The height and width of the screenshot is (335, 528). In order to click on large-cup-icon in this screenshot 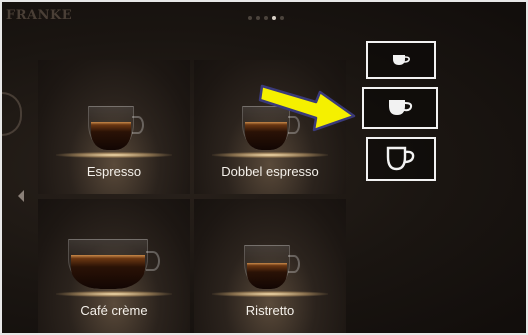, I will do `click(400, 158)`.